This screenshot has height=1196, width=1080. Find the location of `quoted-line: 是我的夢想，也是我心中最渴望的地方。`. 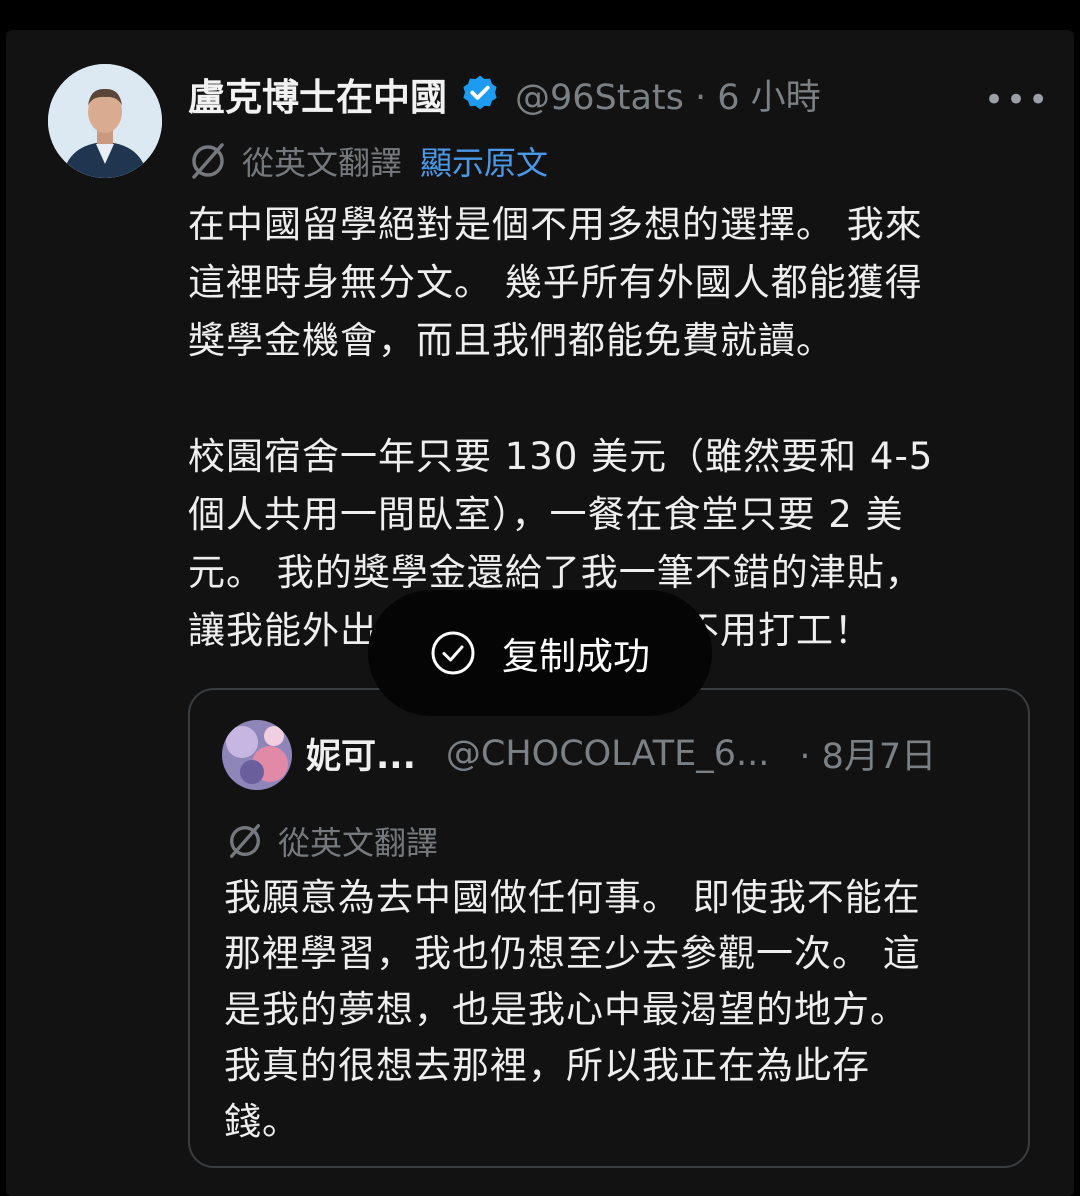

quoted-line: 是我的夢想，也是我心中最渴望的地方。 is located at coordinates (566, 1009).